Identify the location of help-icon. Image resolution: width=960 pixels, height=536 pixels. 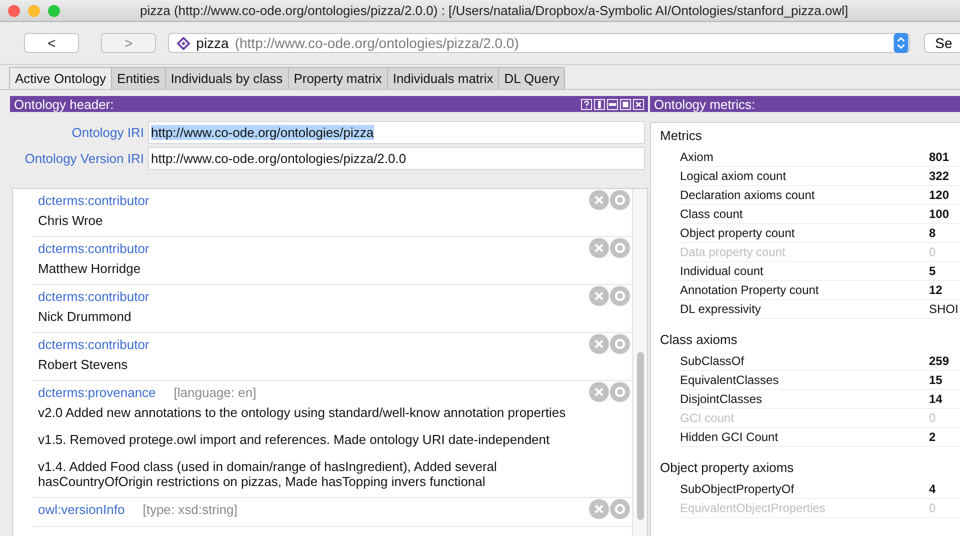
(586, 104).